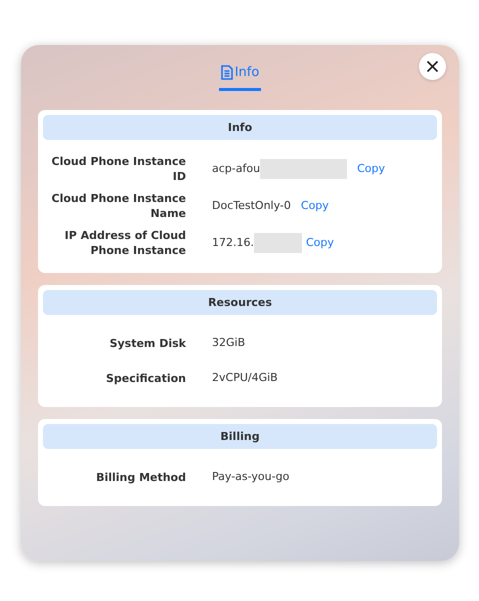 This screenshot has width=479, height=601. Describe the element at coordinates (251, 206) in the screenshot. I see `field-value: DocTestOnly-0` at that location.